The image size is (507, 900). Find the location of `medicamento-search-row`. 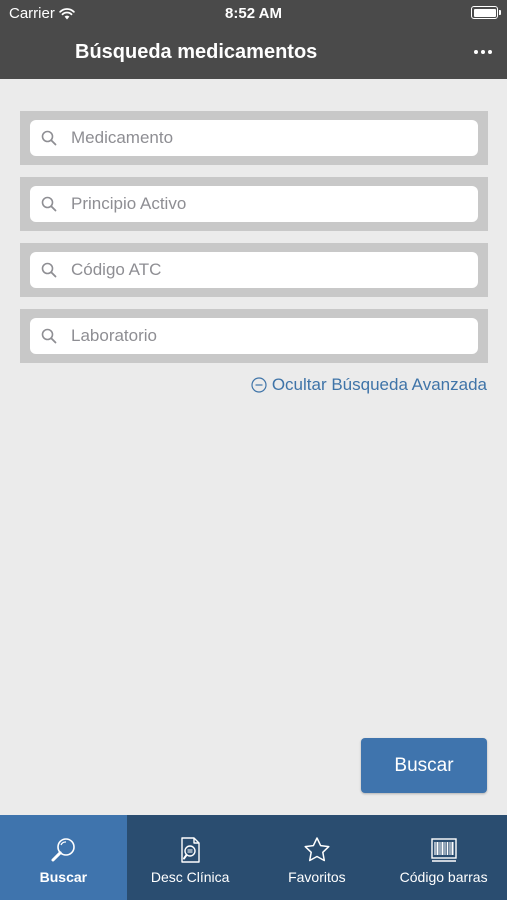

medicamento-search-row is located at coordinates (254, 138).